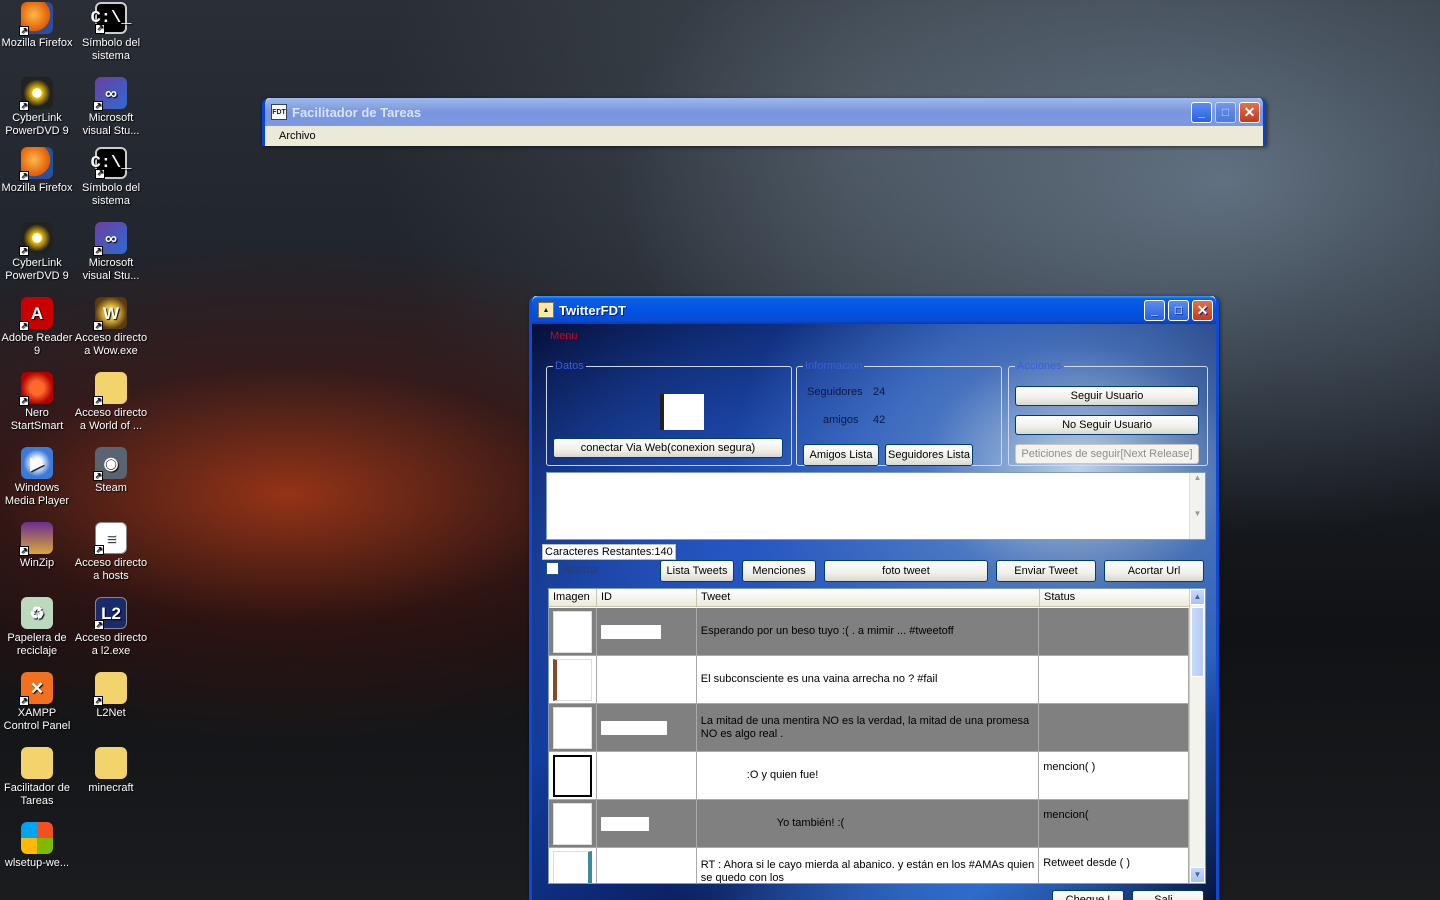 This screenshot has height=900, width=1440. Describe the element at coordinates (1046, 571) in the screenshot. I see `enviar-tweet-button: Enviar Tweet` at that location.